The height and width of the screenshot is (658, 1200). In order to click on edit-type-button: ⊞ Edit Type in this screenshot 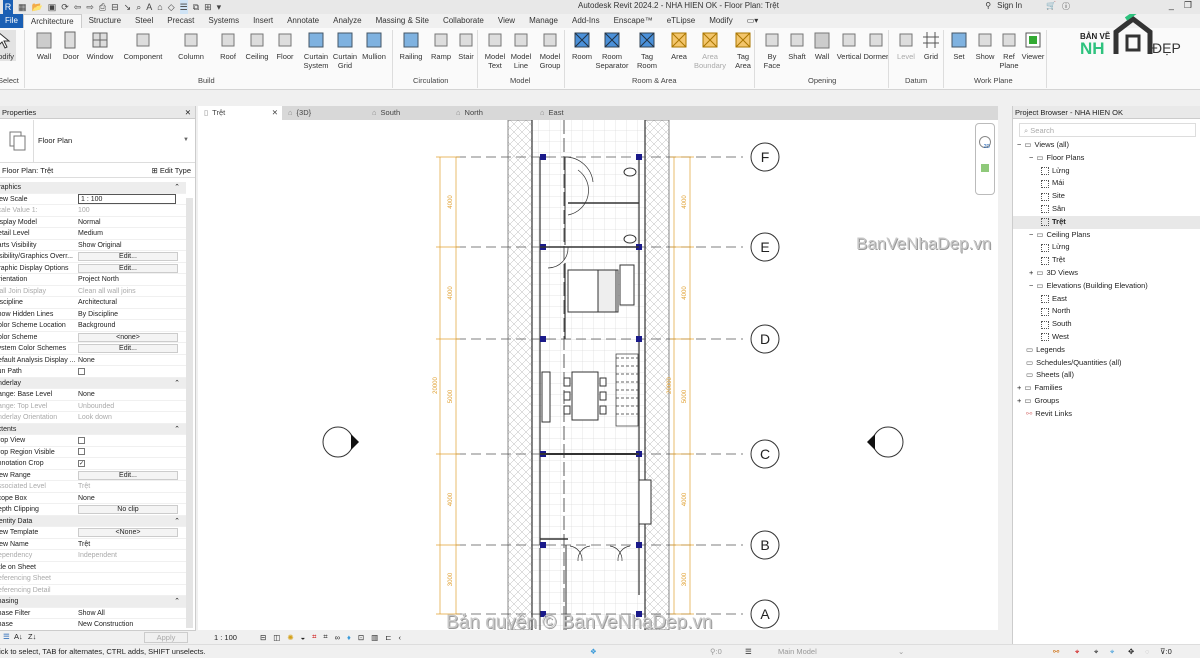, I will do `click(171, 170)`.